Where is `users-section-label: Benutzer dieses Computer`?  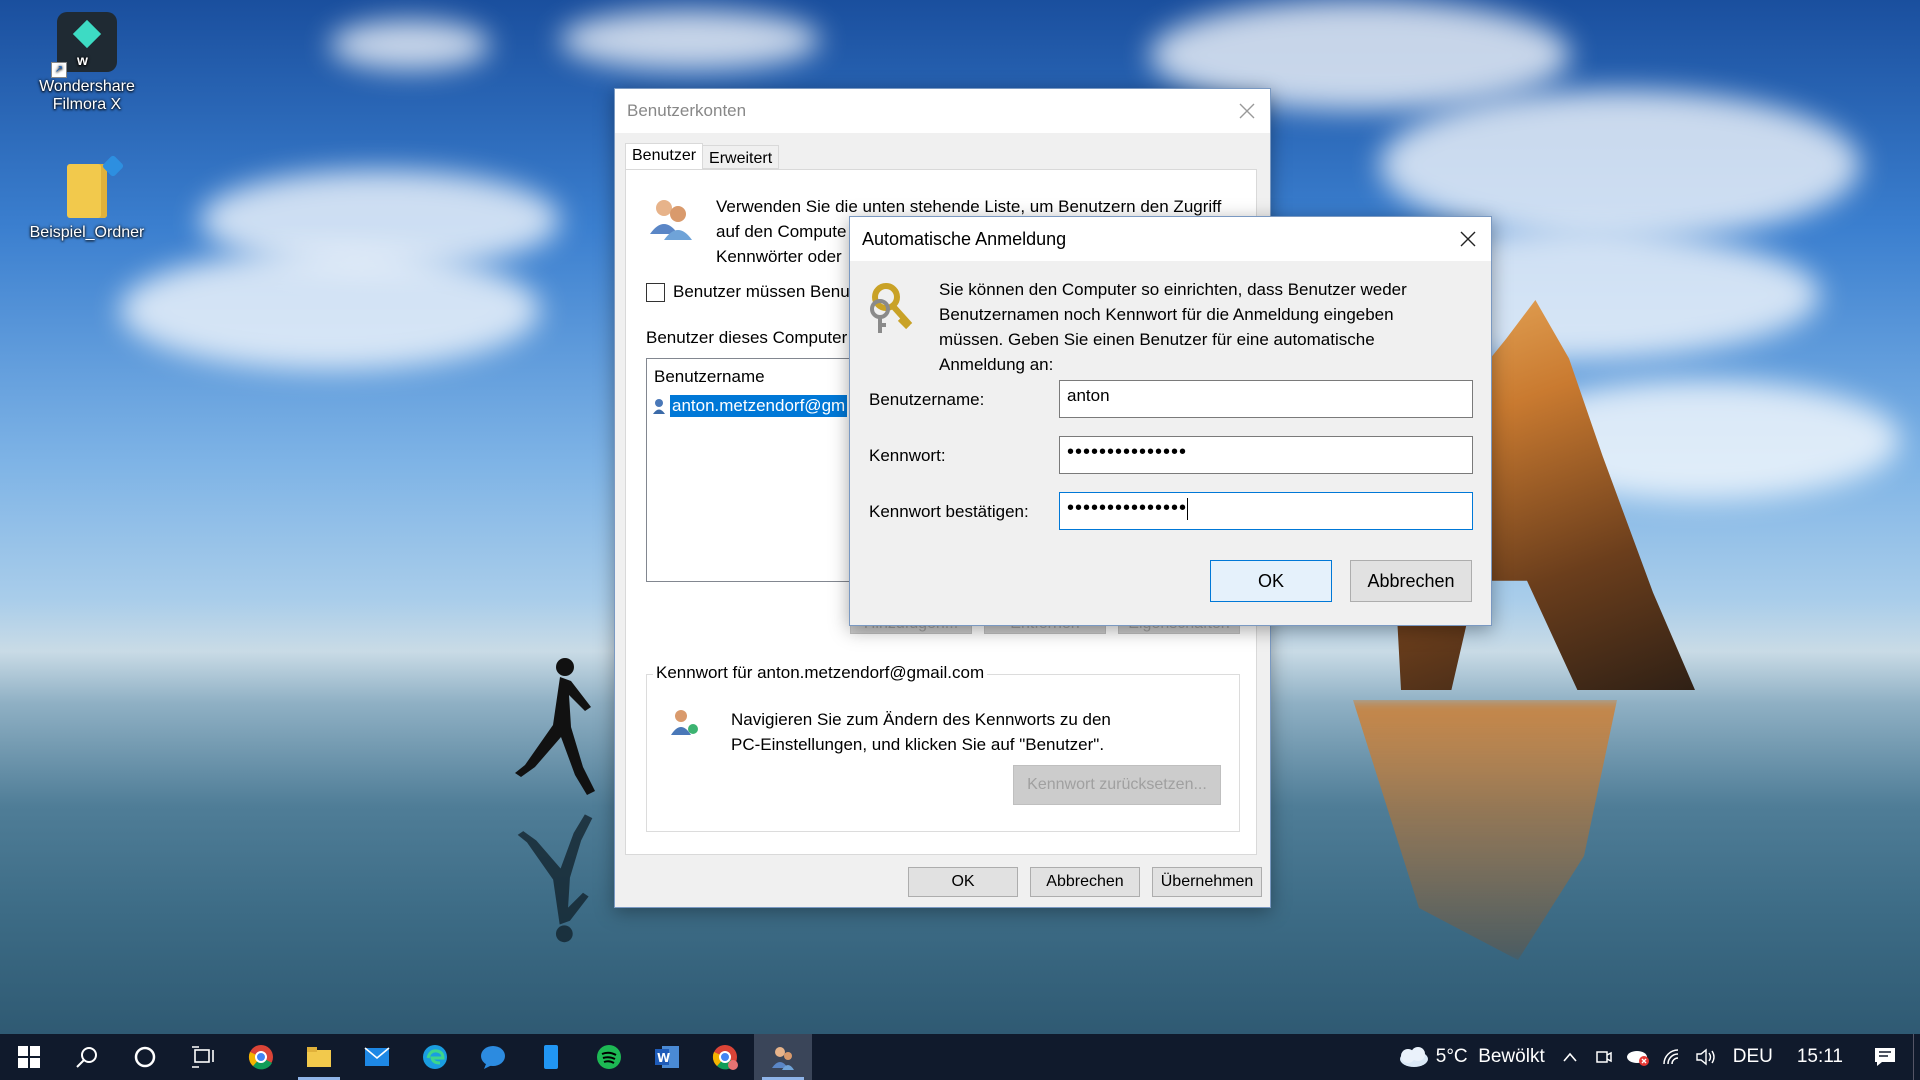 users-section-label: Benutzer dieses Computer is located at coordinates (747, 337).